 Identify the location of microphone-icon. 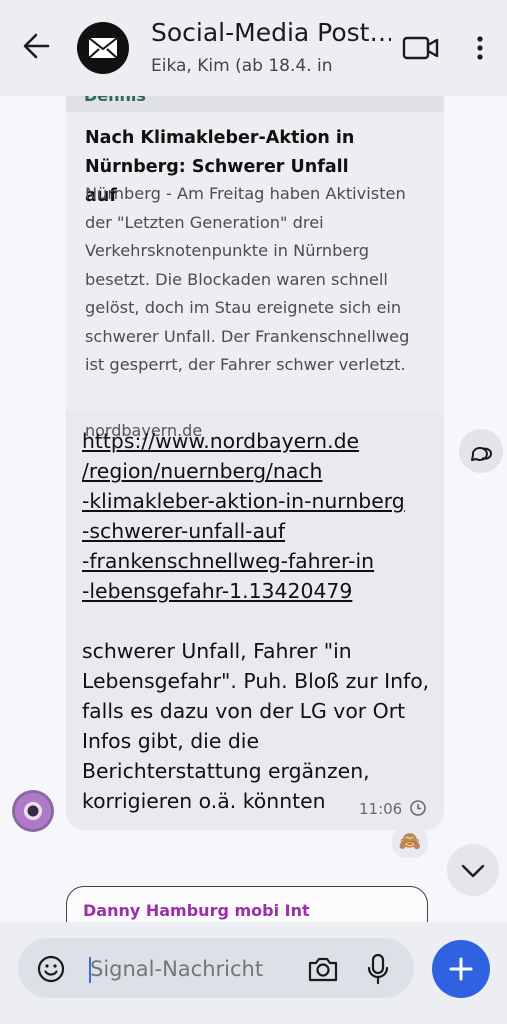
(378, 969).